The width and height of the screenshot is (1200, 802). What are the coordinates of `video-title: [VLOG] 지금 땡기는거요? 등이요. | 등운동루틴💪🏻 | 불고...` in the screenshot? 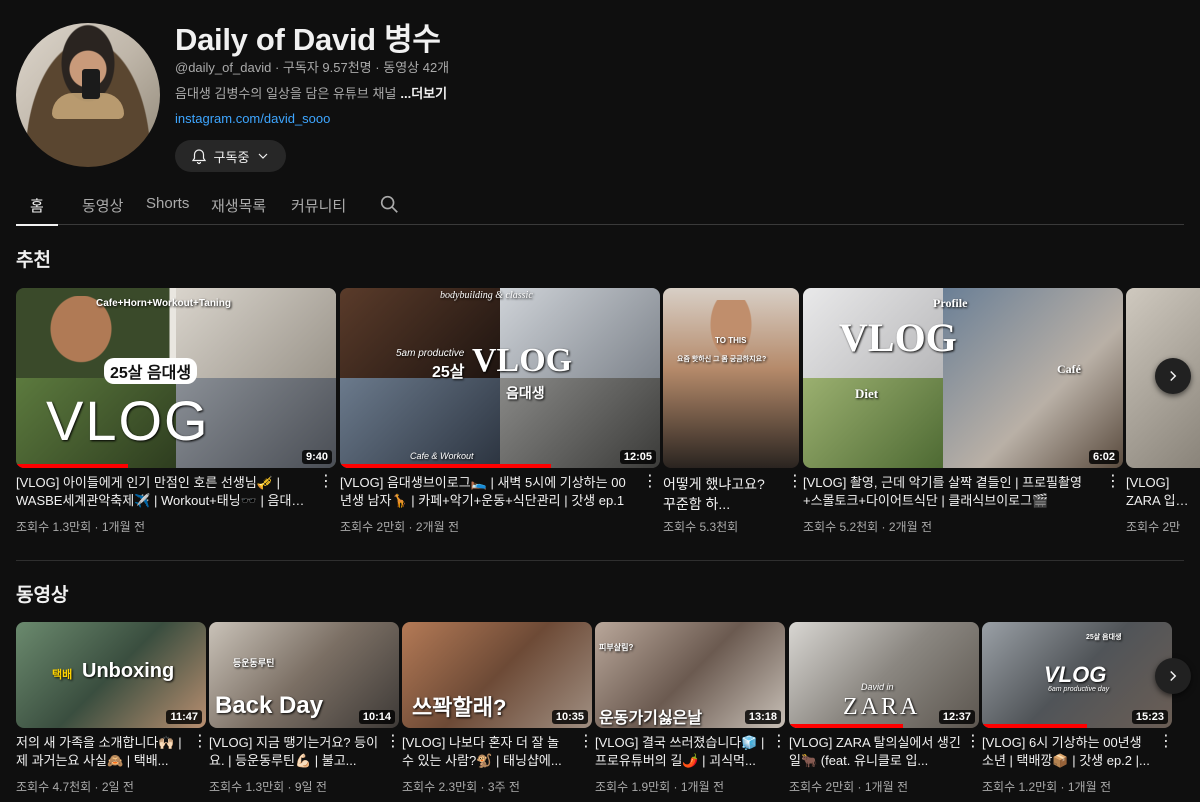 It's located at (295, 752).